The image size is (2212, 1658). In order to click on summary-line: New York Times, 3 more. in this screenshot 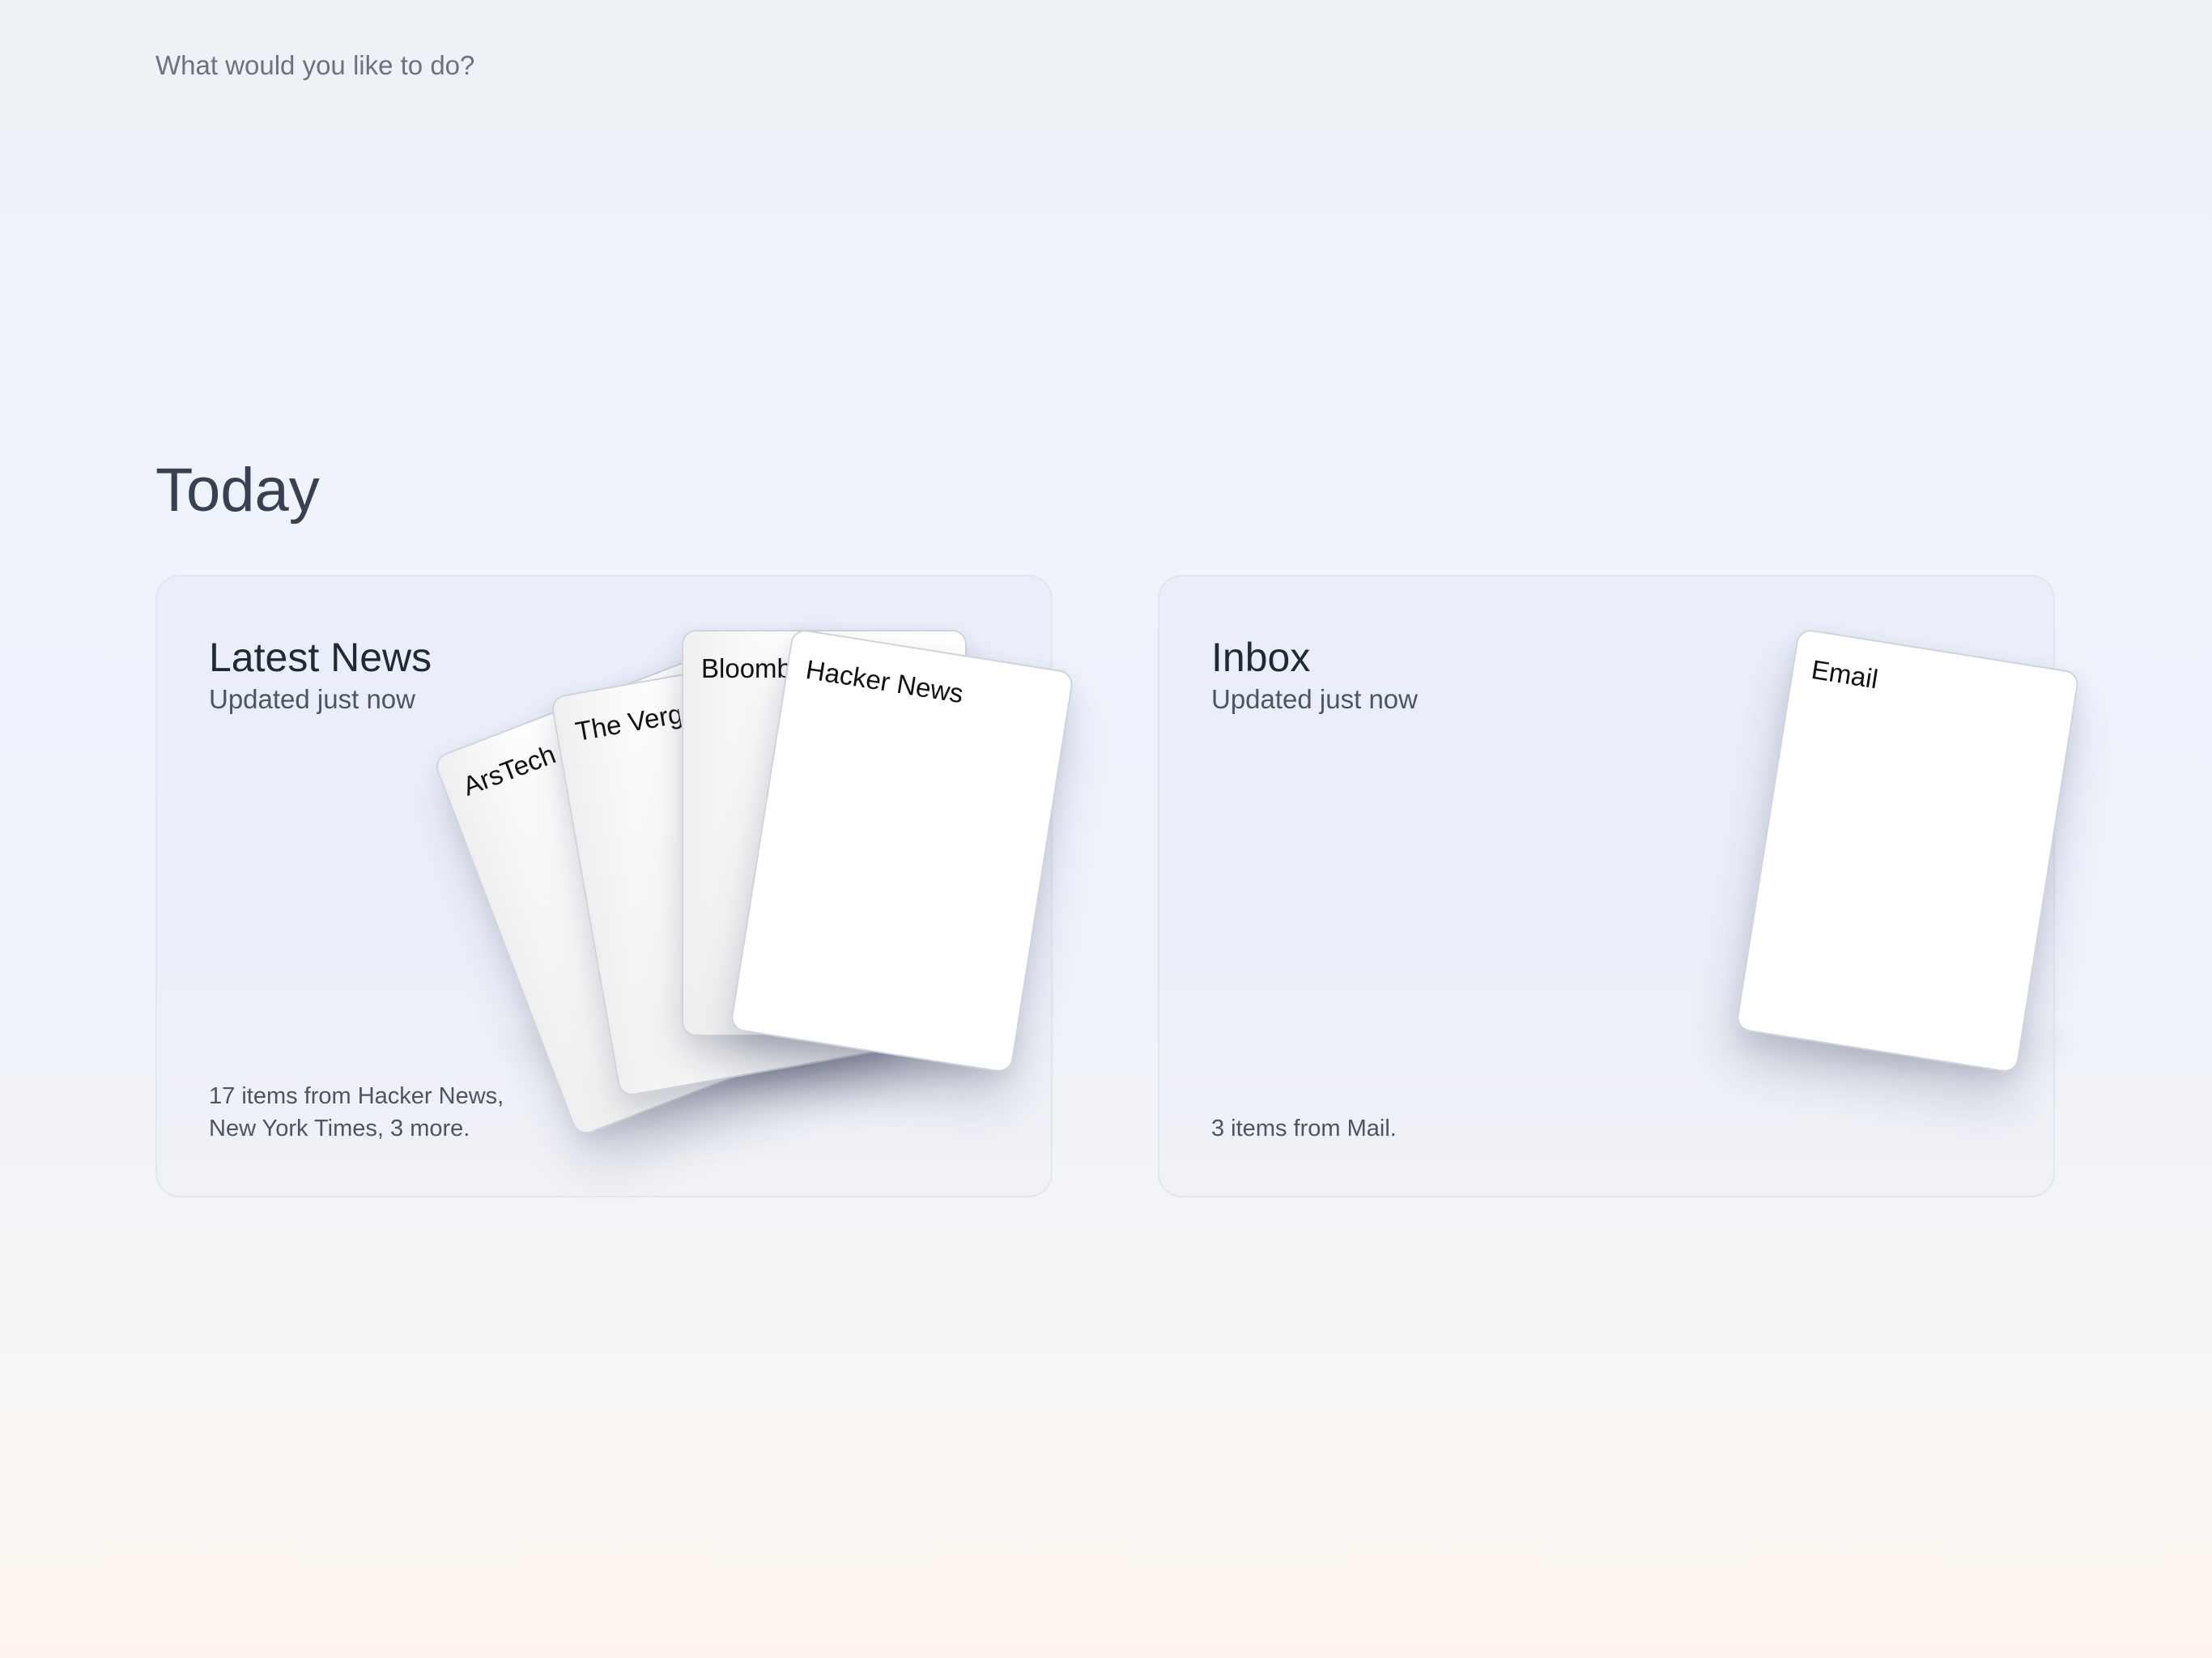, I will do `click(339, 1128)`.